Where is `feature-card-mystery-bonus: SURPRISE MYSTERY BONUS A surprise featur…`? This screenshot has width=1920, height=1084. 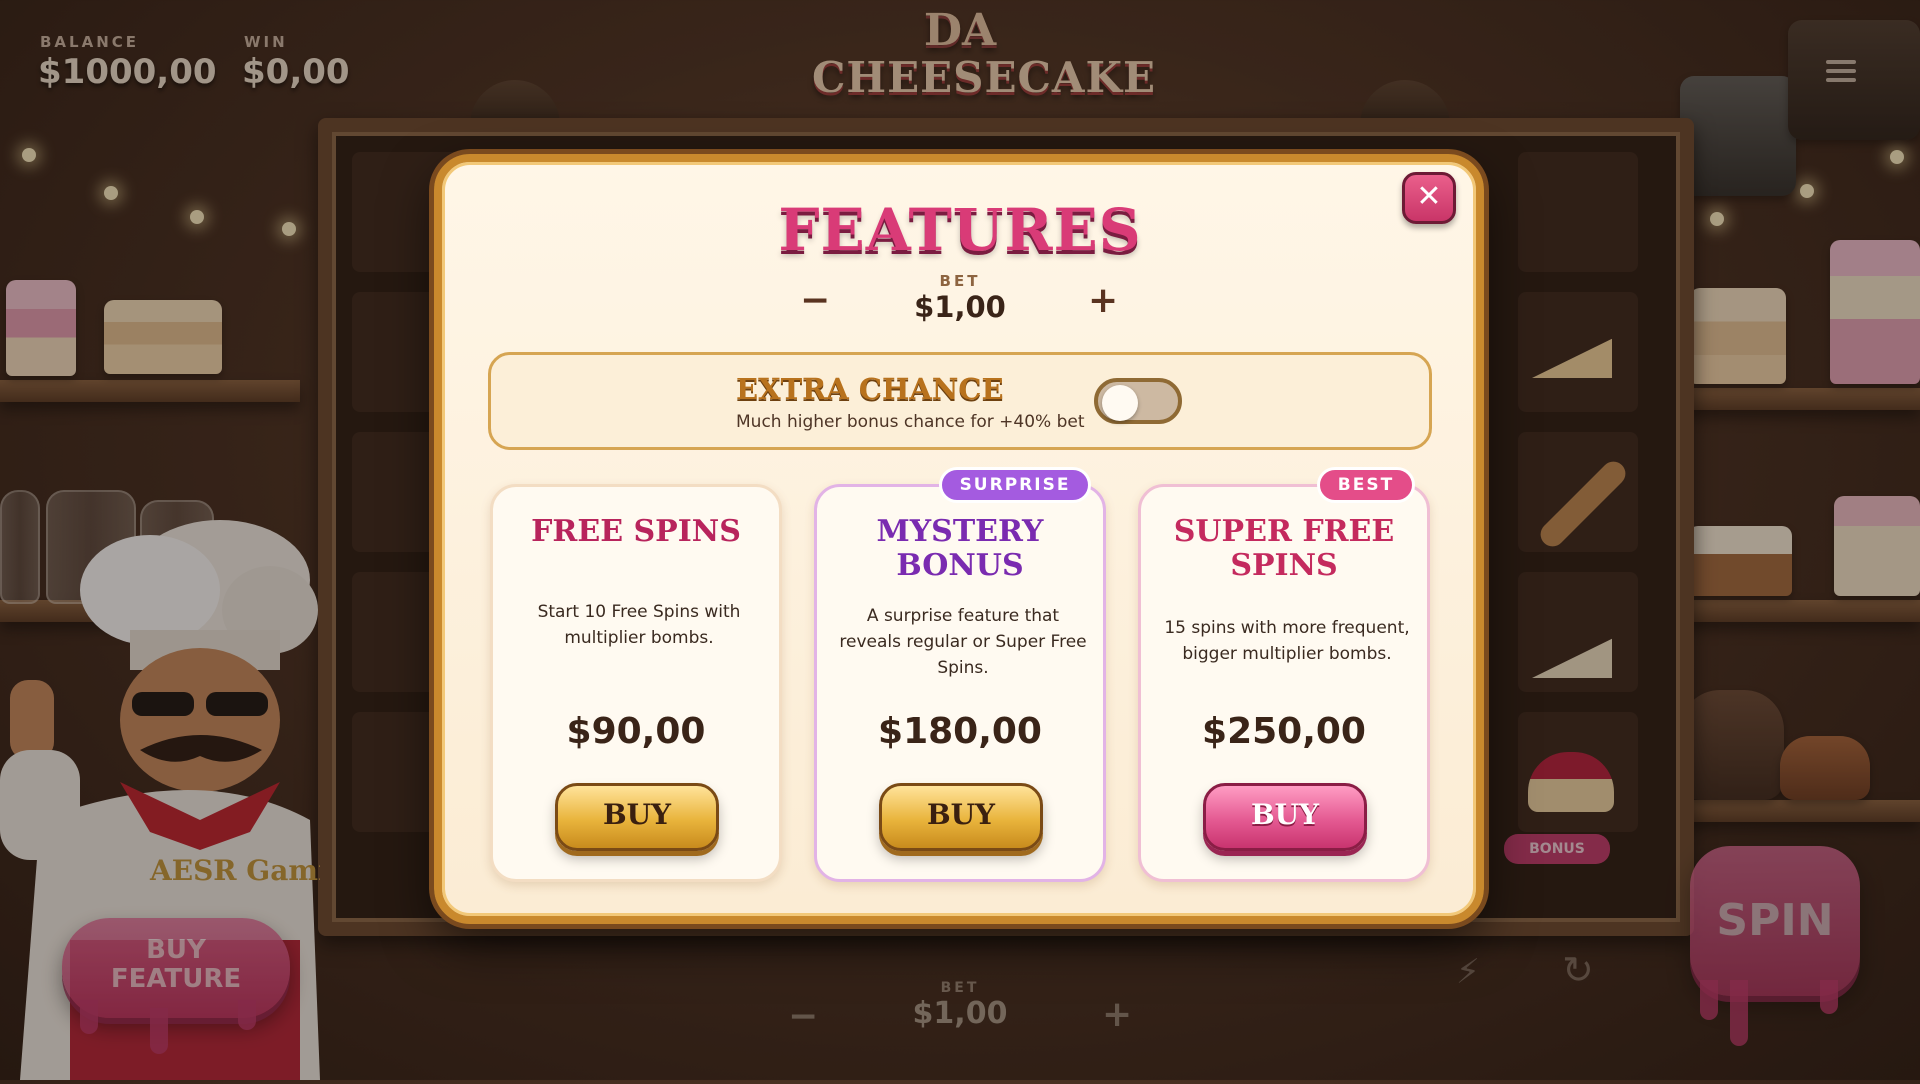 feature-card-mystery-bonus: SURPRISE MYSTERY BONUS A surprise featur… is located at coordinates (960, 674).